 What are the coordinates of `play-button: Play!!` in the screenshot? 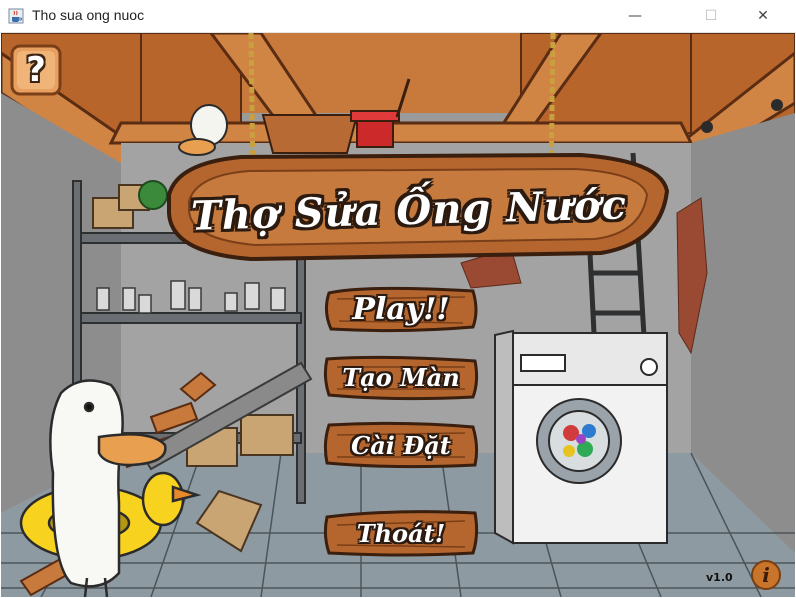 It's located at (401, 309).